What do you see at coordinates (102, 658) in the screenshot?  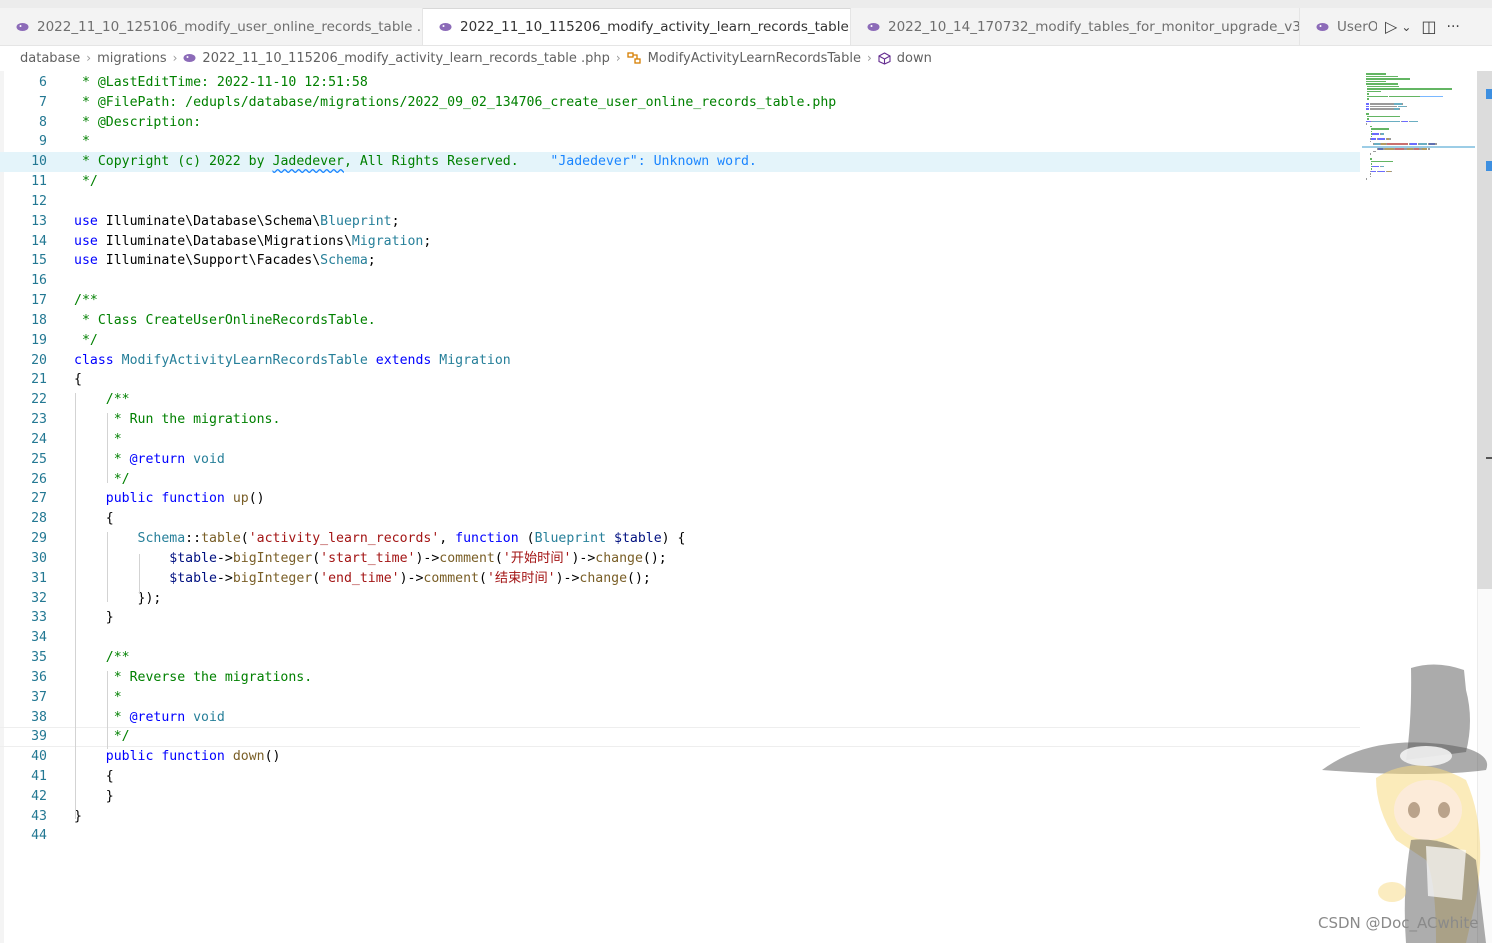 I see `line-code: /**` at bounding box center [102, 658].